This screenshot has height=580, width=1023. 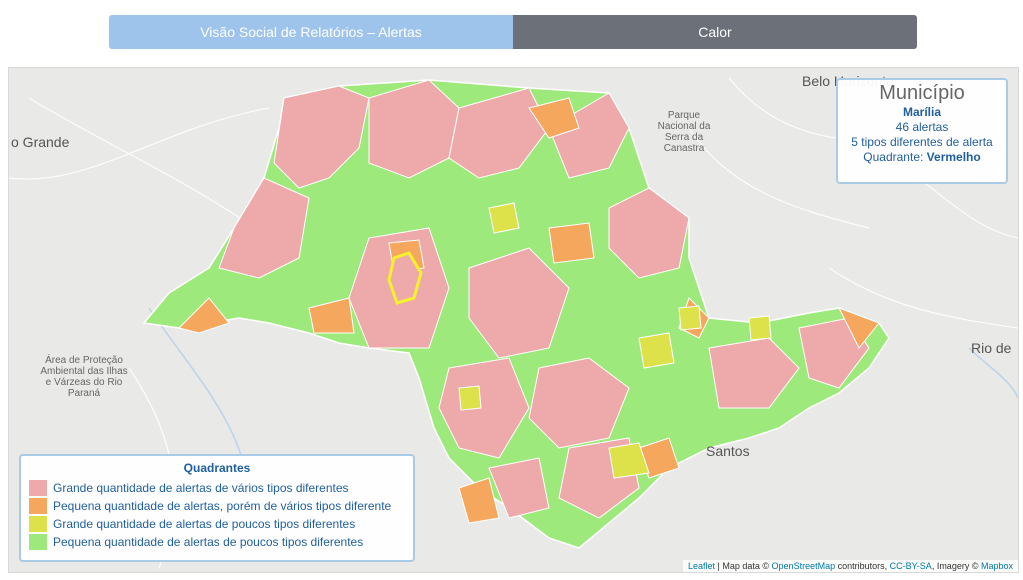 What do you see at coordinates (911, 566) in the screenshot?
I see `license-link: CC-BY-SA` at bounding box center [911, 566].